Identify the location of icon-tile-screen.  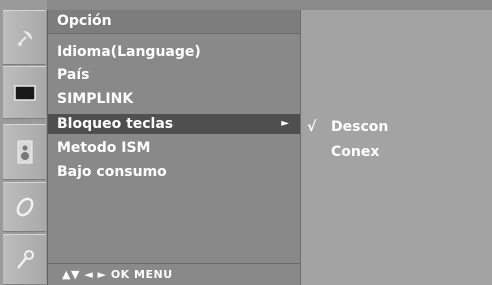
(24, 92).